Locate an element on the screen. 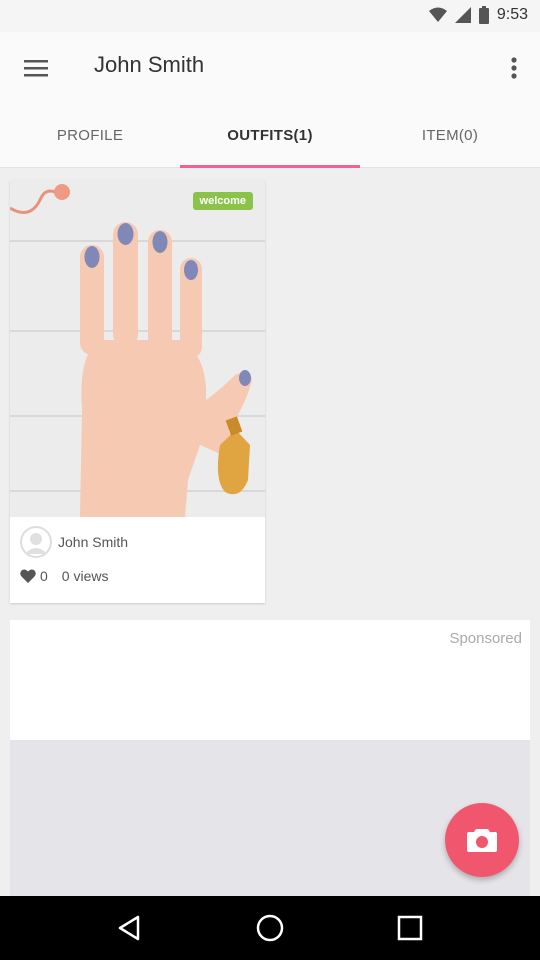 This screenshot has height=960, width=540. recents-icon is located at coordinates (410, 928).